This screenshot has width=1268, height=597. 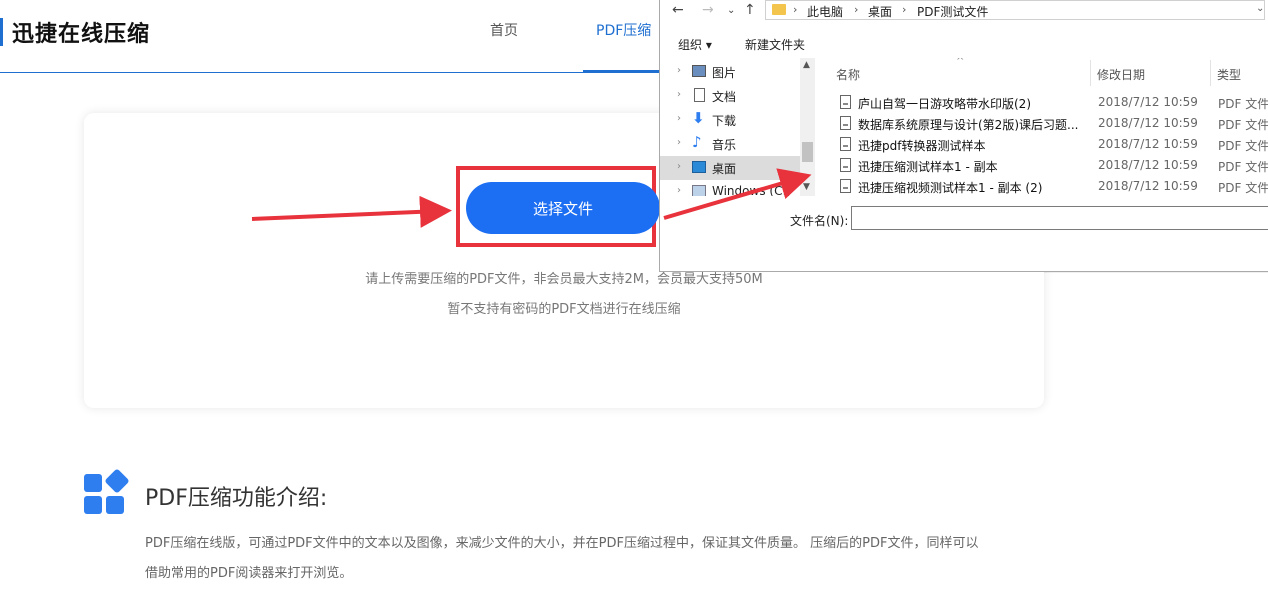 I want to click on desktop-icon, so click(x=699, y=167).